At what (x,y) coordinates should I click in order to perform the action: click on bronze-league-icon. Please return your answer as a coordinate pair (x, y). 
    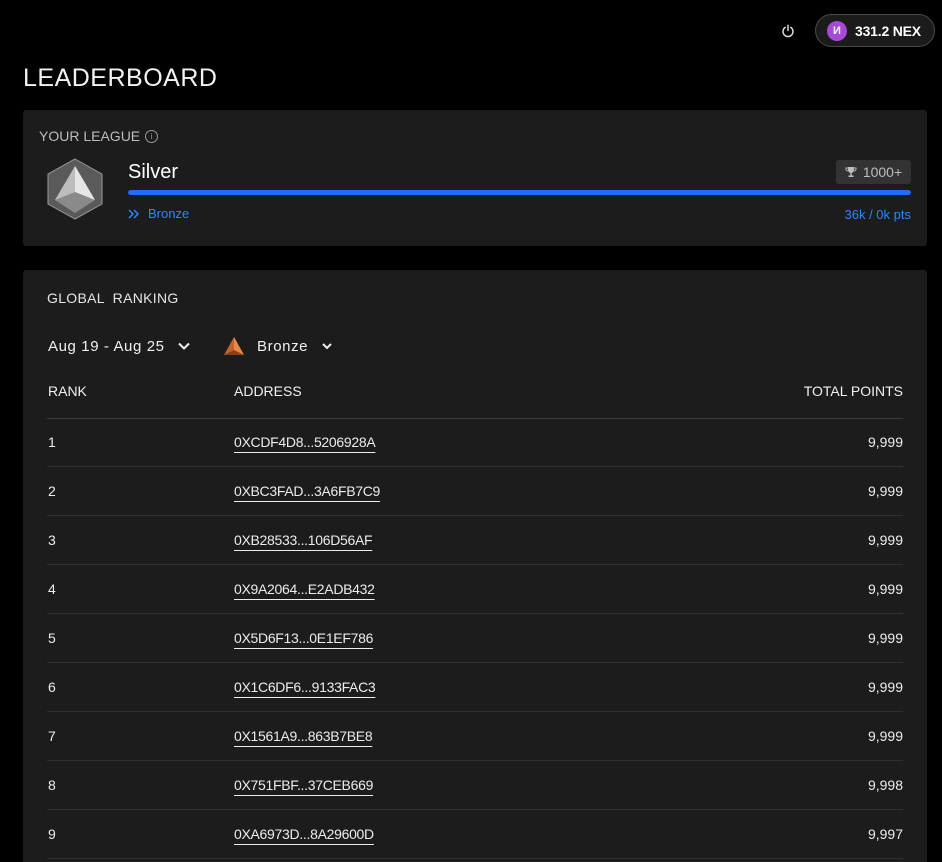
    Looking at the image, I should click on (234, 346).